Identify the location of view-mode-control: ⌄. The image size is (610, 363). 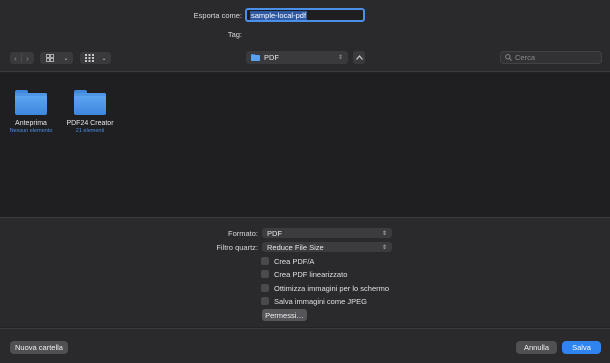
(56, 58).